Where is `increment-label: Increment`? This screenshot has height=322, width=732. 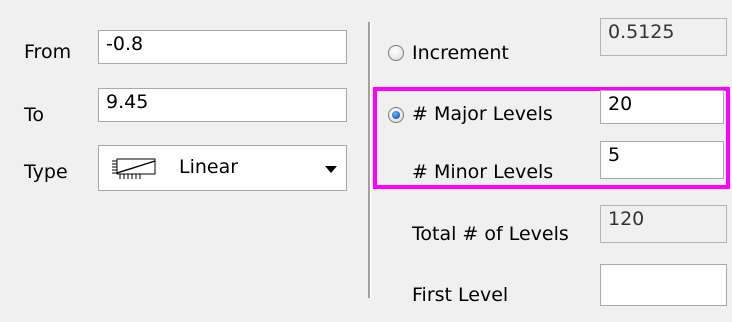 increment-label: Increment is located at coordinates (460, 53).